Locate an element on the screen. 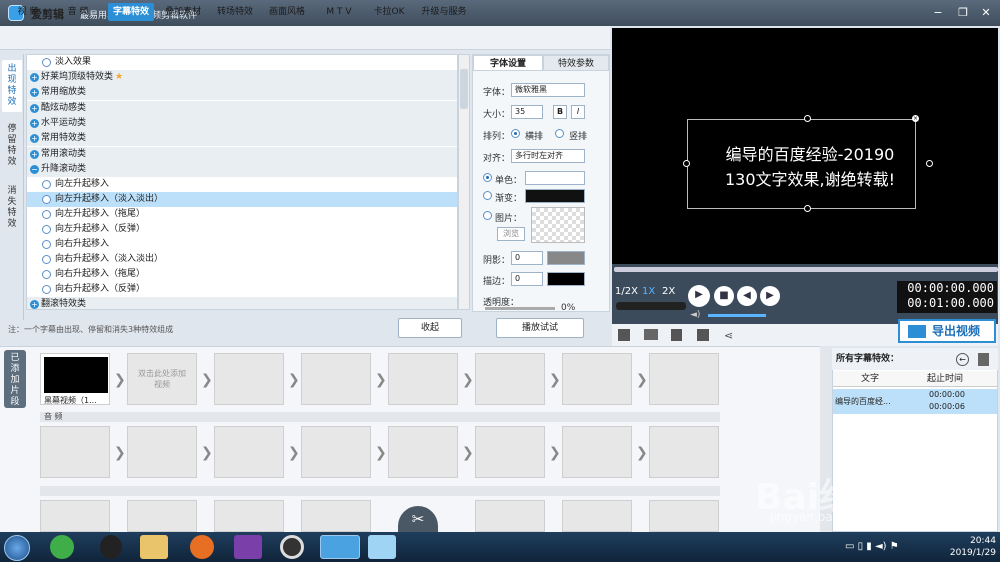 Image resolution: width=1000 pixels, height=562 pixels. tray-icons: ▭ ▯ ▮ ◄) ⚑ is located at coordinates (872, 546).